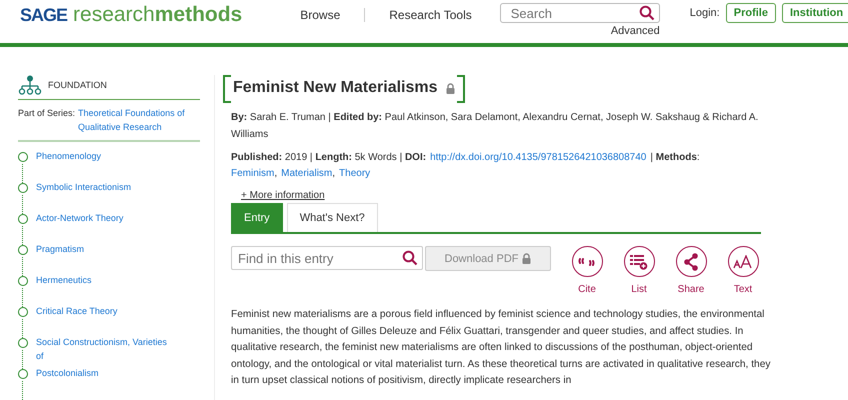 The height and width of the screenshot is (400, 848). Describe the element at coordinates (675, 158) in the screenshot. I see `methods-label: | Methods:` at that location.